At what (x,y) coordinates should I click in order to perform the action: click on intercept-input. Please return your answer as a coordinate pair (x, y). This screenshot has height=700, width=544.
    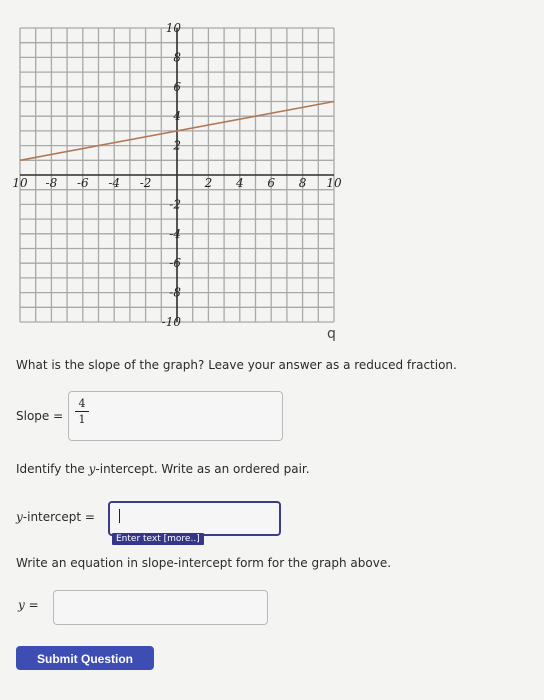
    Looking at the image, I should click on (194, 518).